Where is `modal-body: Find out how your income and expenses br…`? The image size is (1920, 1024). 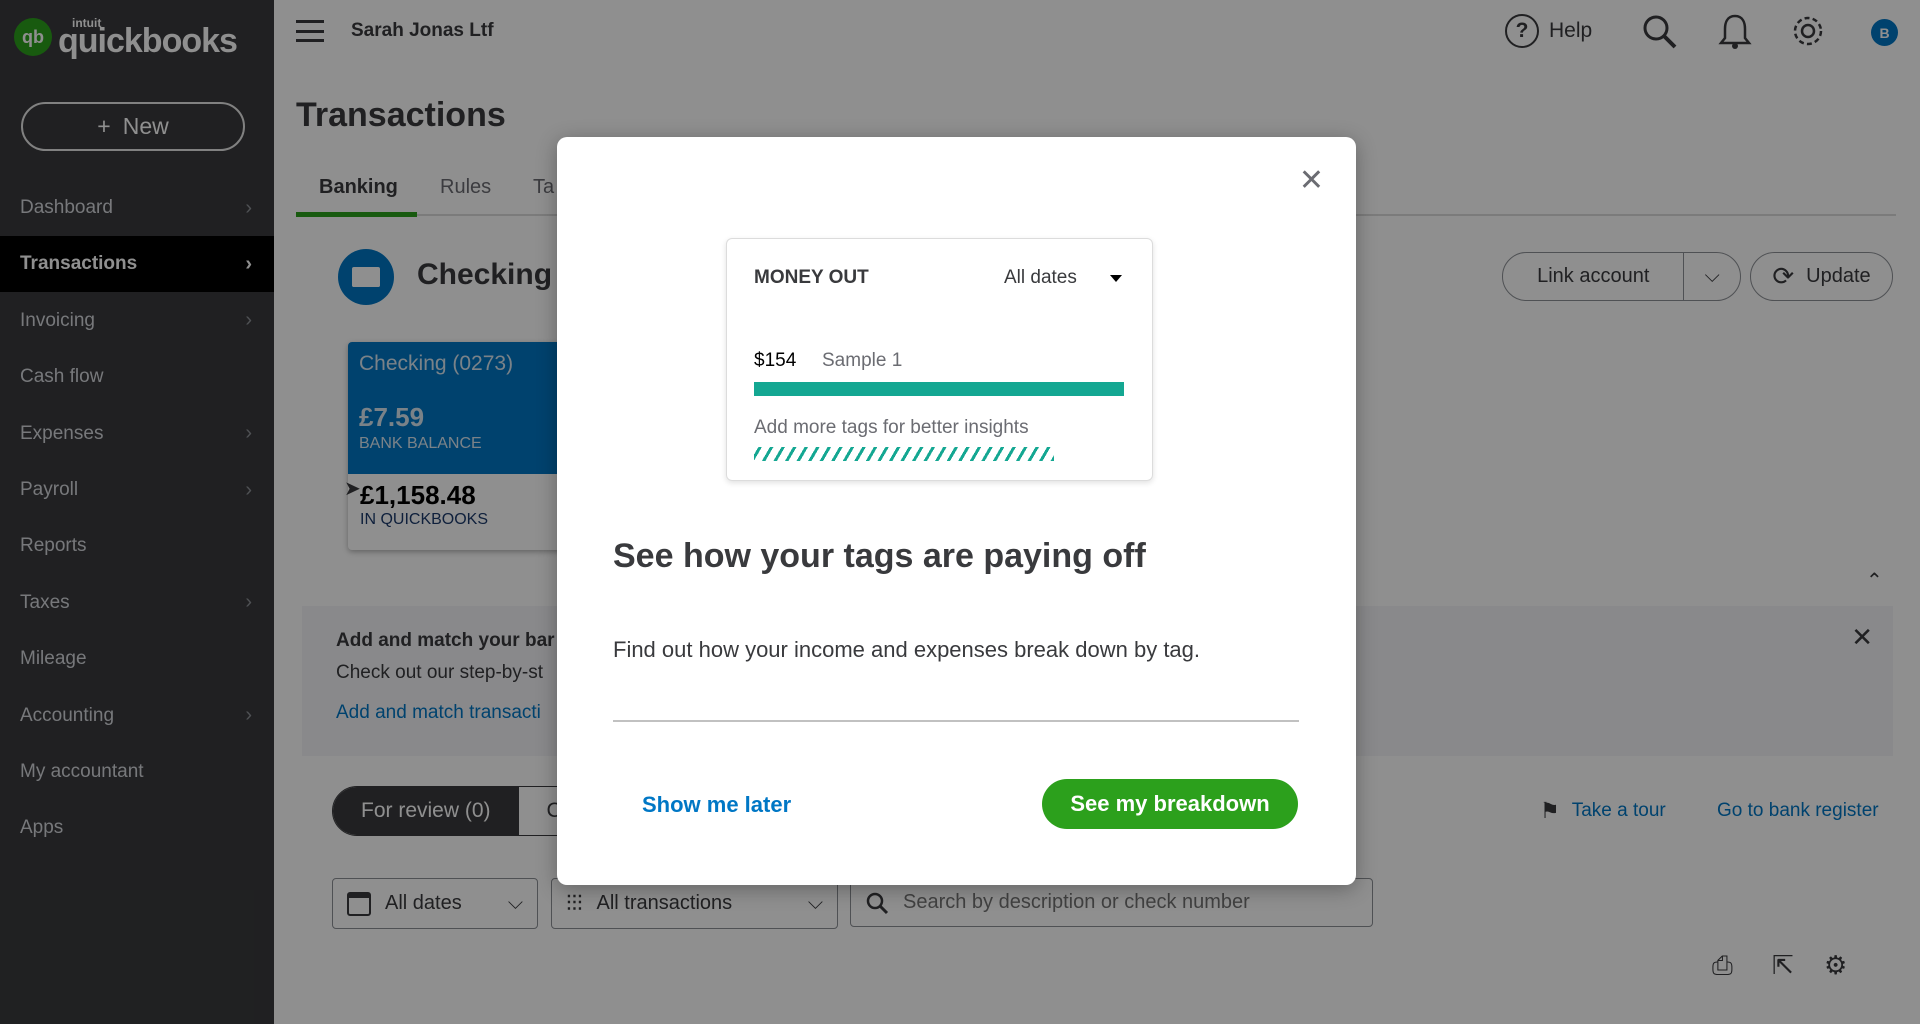 modal-body: Find out how your income and expenses br… is located at coordinates (907, 649).